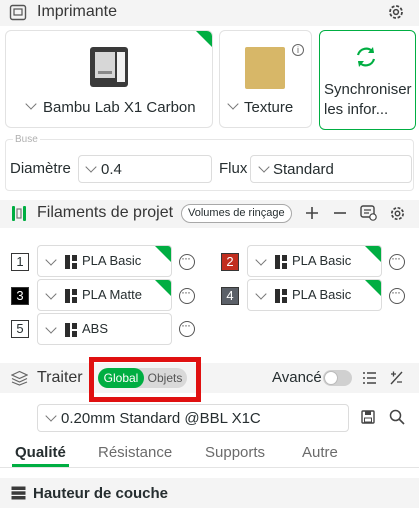  Describe the element at coordinates (396, 12) in the screenshot. I see `printer-settings-gear-icon` at that location.